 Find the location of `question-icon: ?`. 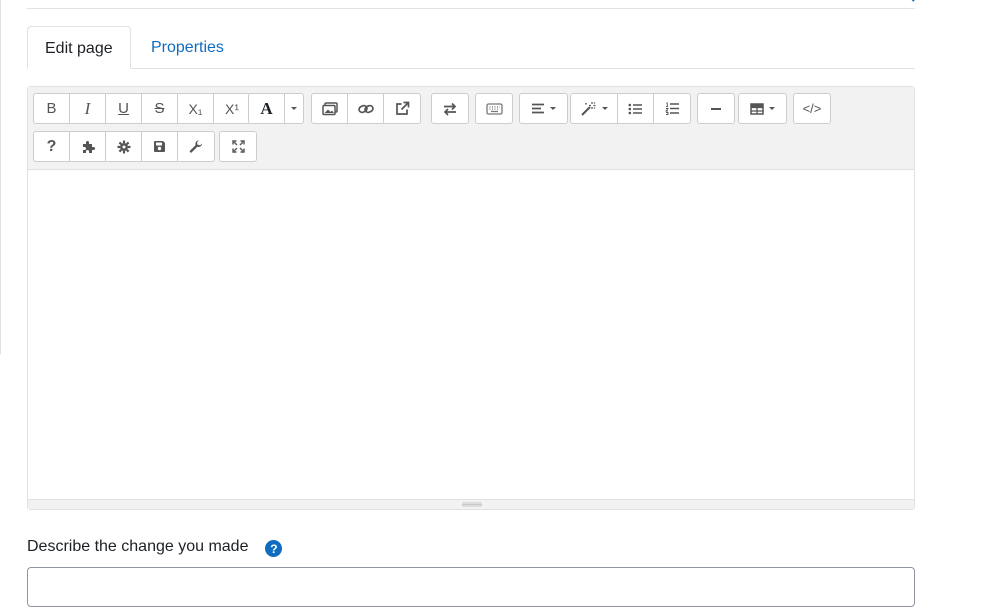

question-icon: ? is located at coordinates (51, 146).